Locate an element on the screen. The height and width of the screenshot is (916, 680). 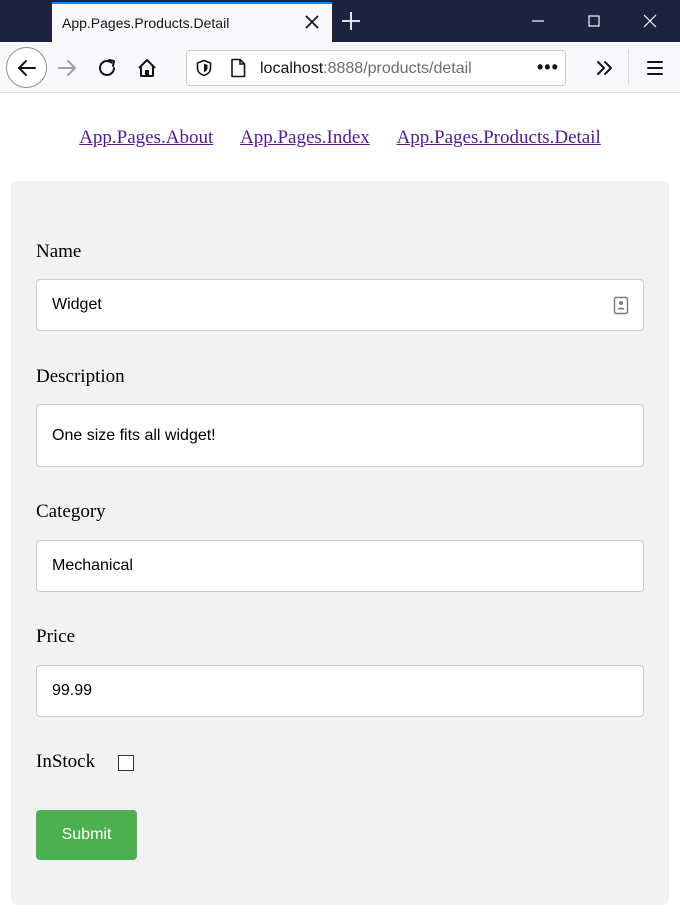
new-tab-icon is located at coordinates (351, 21).